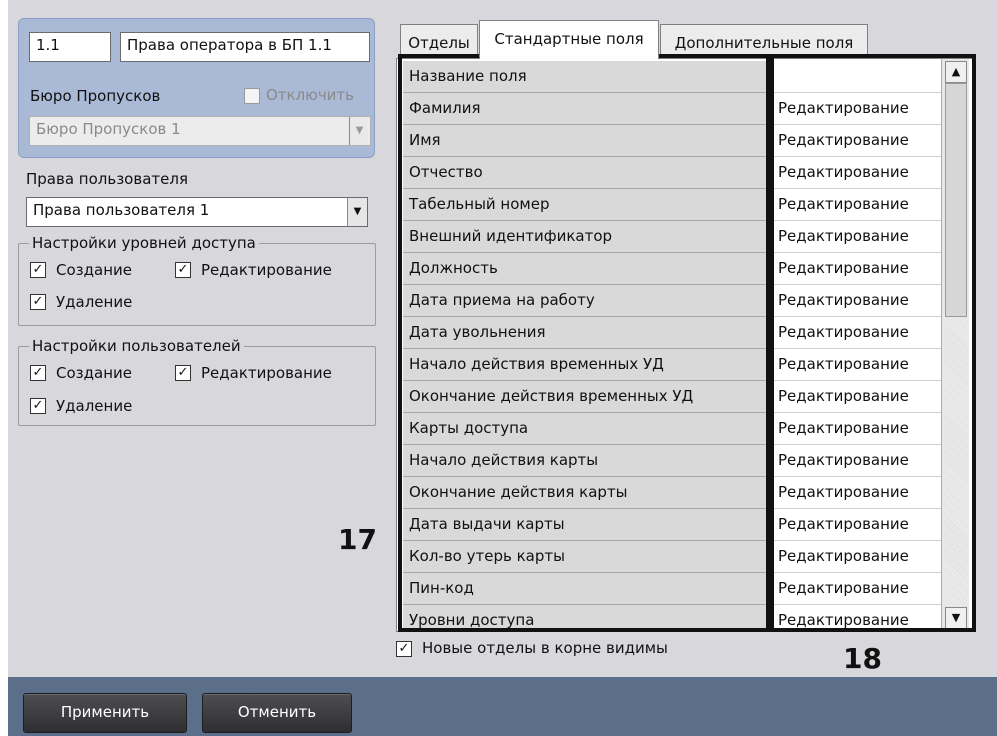 The image size is (997, 736). What do you see at coordinates (956, 618) in the screenshot?
I see `scroll-down-icon: ▼` at bounding box center [956, 618].